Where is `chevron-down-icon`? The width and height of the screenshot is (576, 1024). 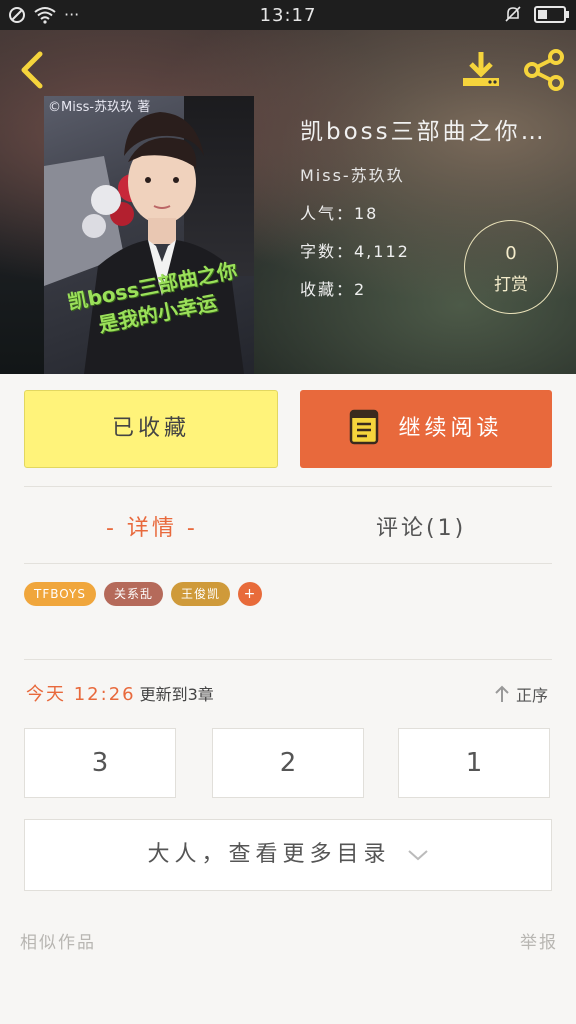 chevron-down-icon is located at coordinates (417, 855).